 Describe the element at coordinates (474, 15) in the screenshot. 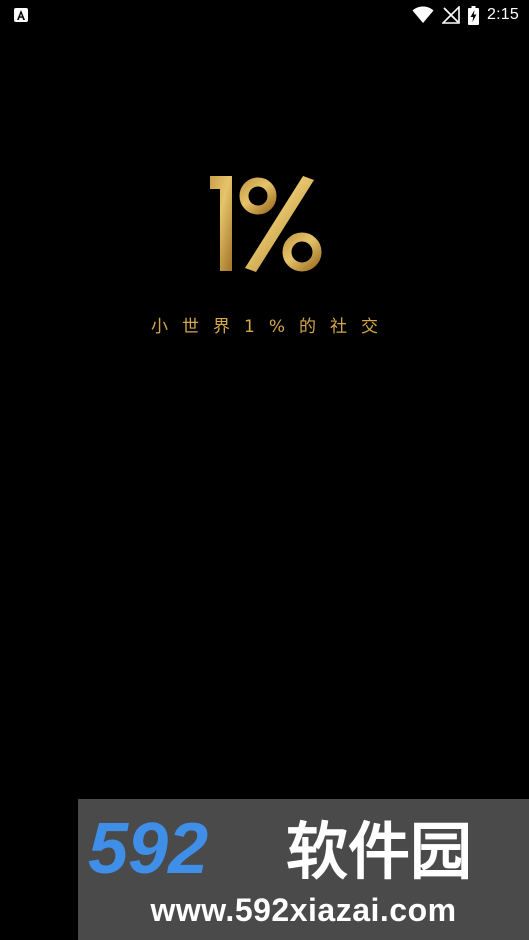

I see `battery-charging-icon` at that location.